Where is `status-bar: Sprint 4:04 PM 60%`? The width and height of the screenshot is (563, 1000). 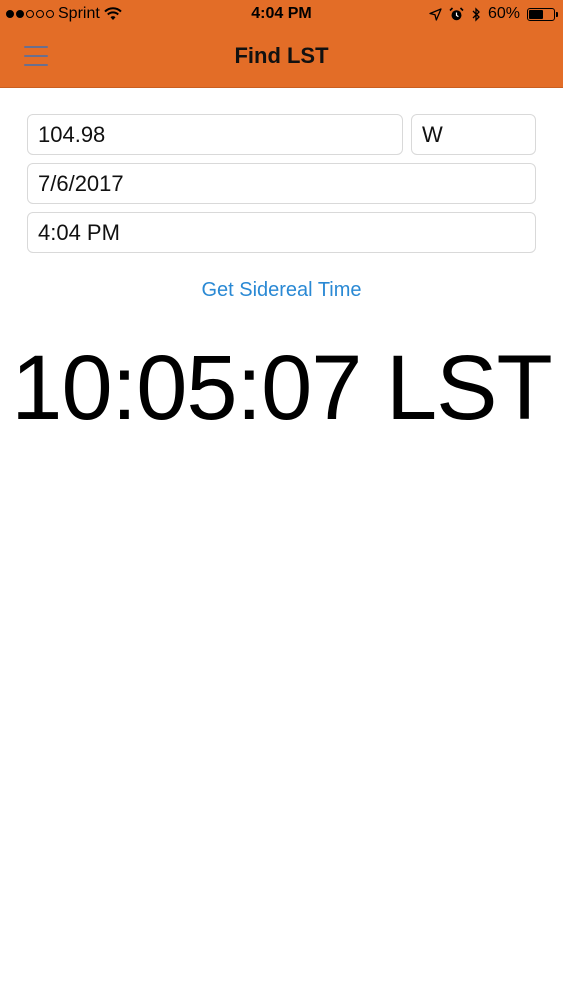
status-bar: Sprint 4:04 PM 60% is located at coordinates (281, 15).